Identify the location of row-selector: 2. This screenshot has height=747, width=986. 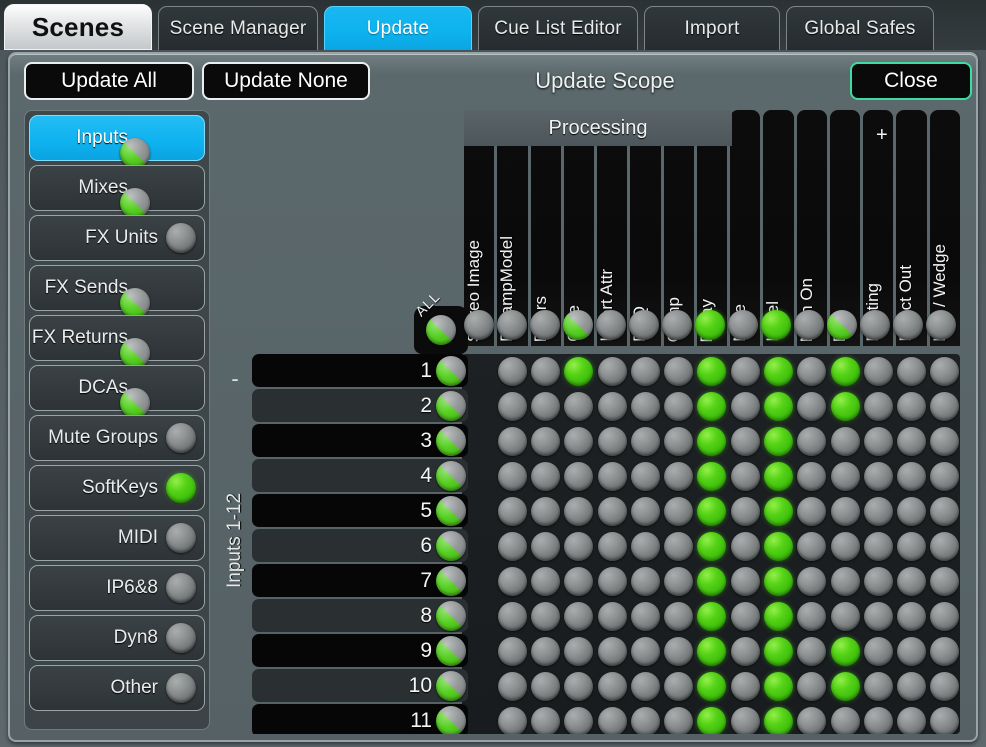
(360, 405).